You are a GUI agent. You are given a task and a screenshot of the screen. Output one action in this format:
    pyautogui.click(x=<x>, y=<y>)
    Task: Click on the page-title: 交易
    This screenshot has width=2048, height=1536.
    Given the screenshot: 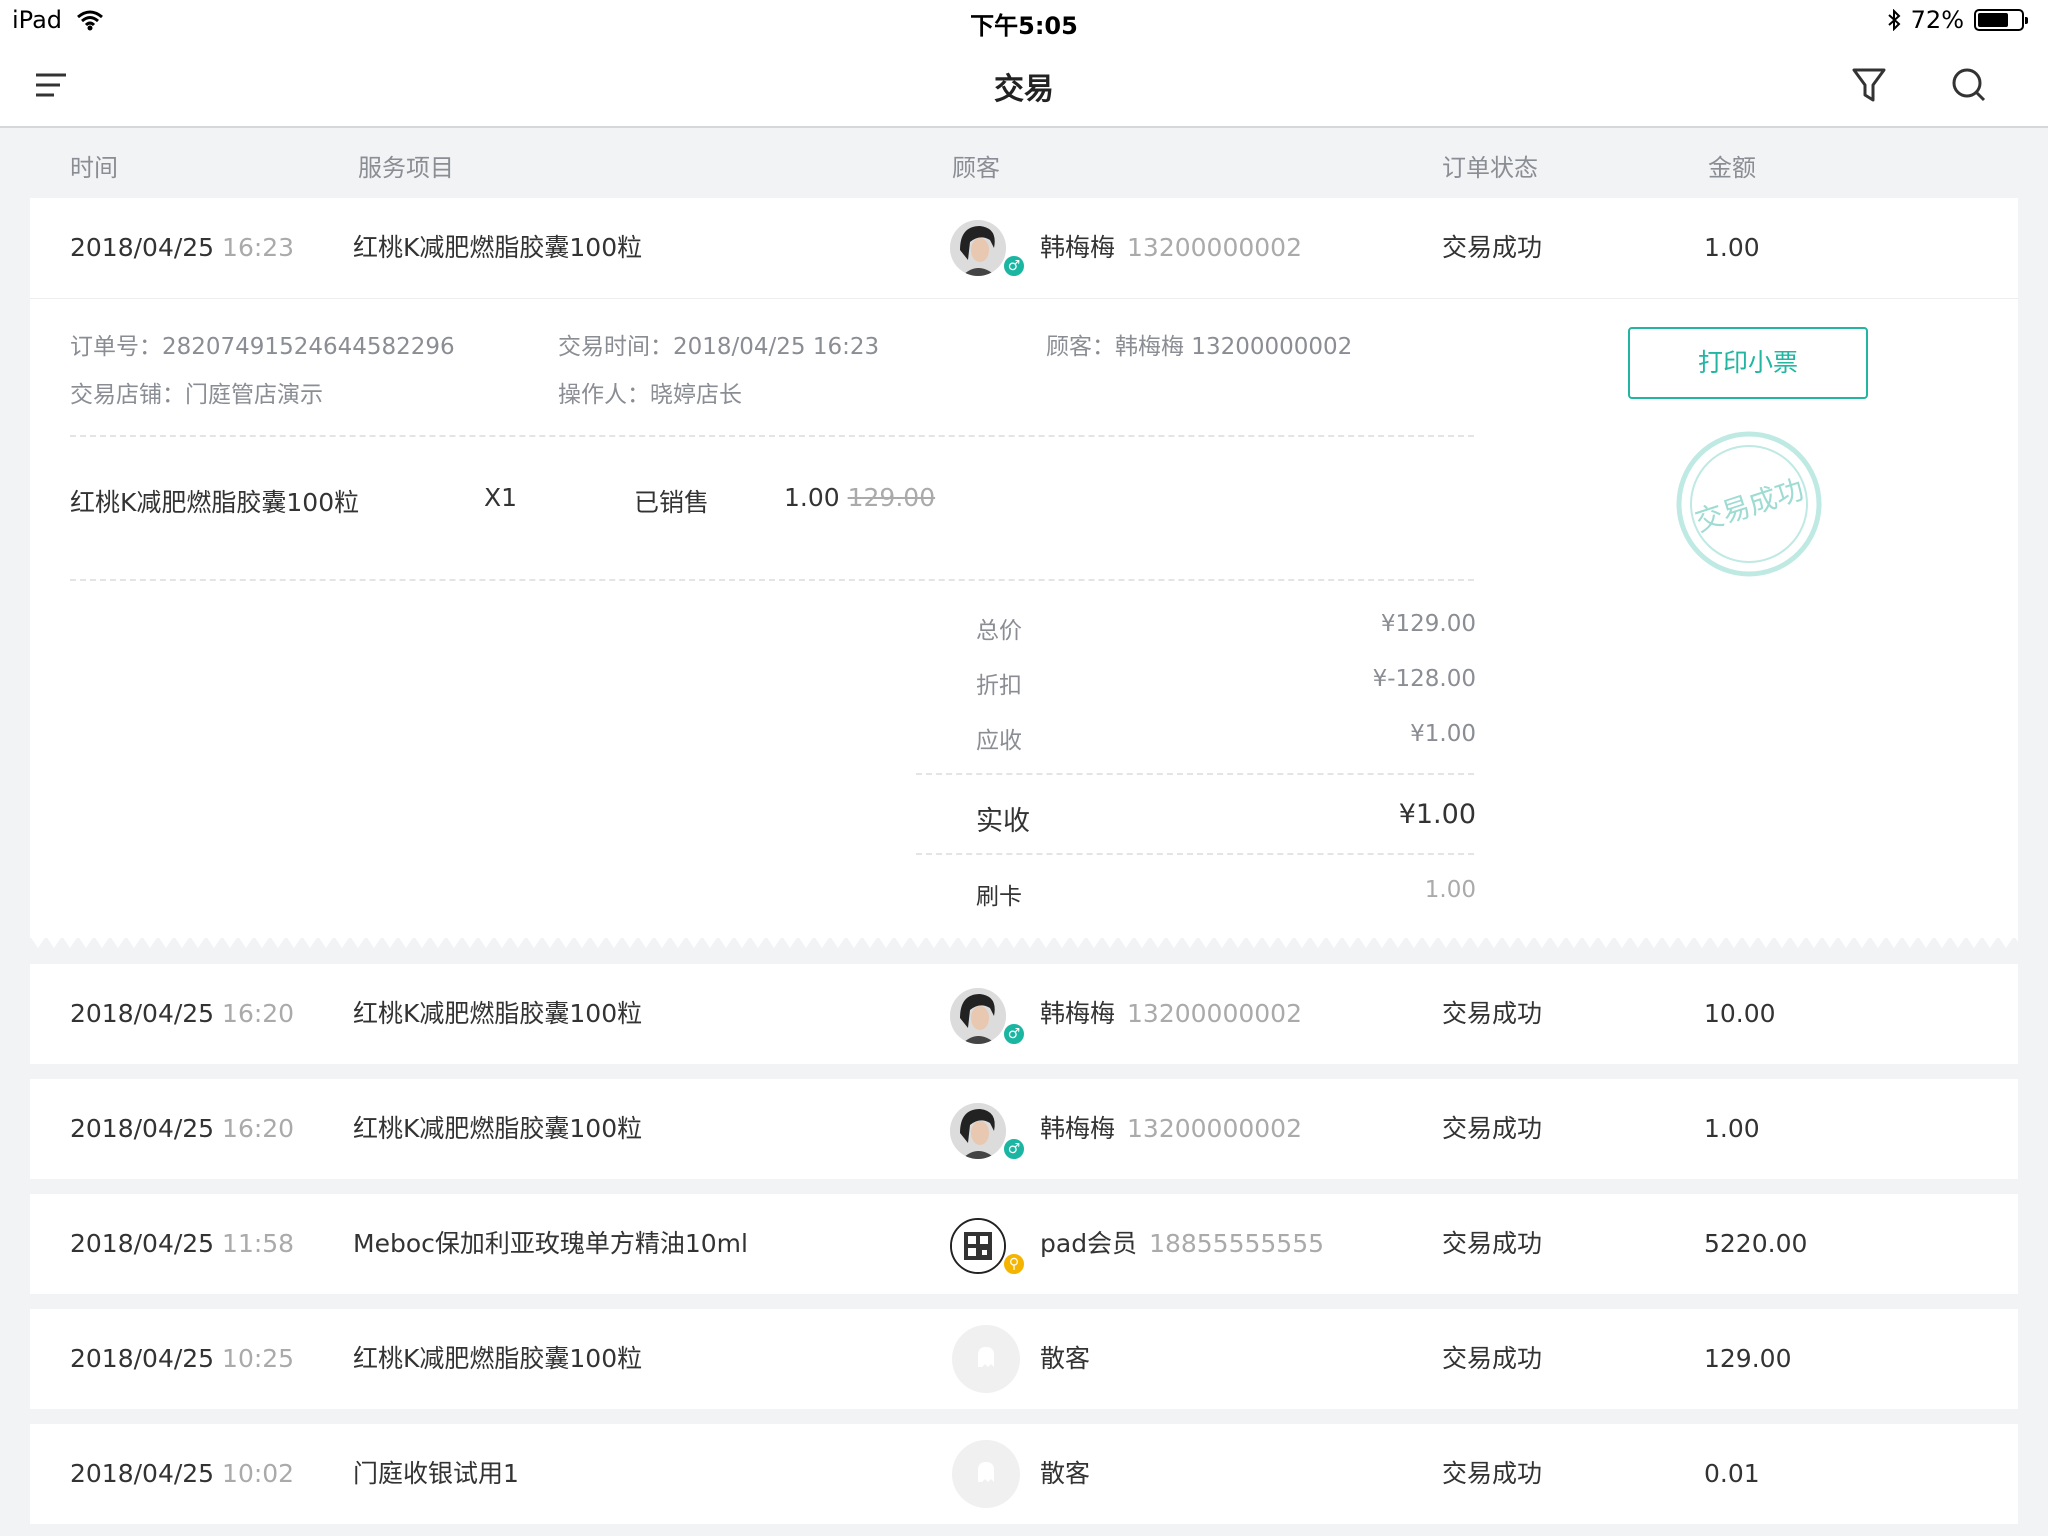 What is the action you would take?
    pyautogui.click(x=1024, y=89)
    